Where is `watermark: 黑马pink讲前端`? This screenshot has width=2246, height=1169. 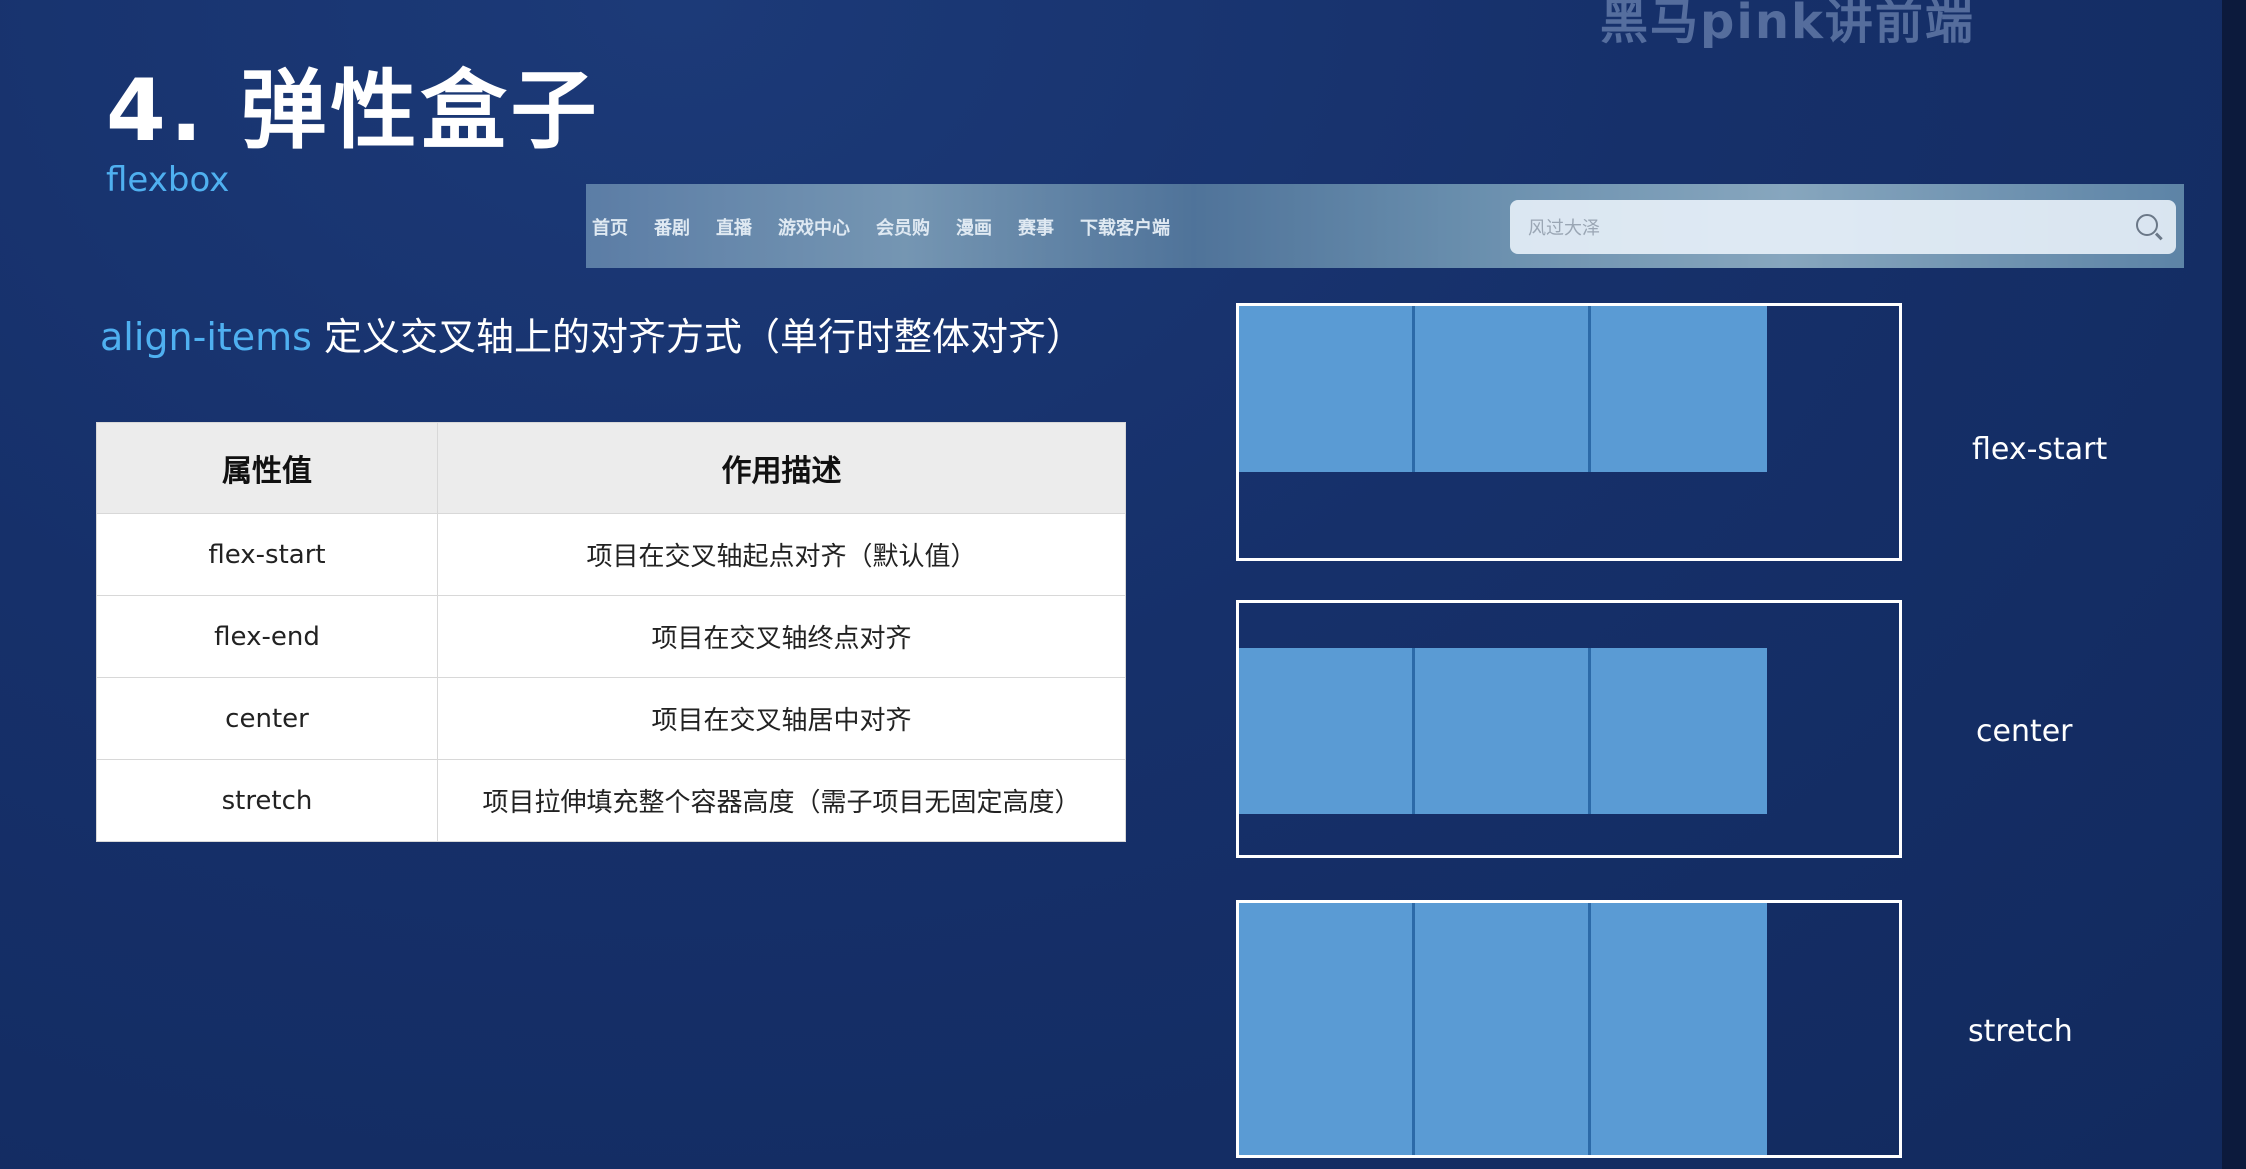 watermark: 黑马pink讲前端 is located at coordinates (1787, 25).